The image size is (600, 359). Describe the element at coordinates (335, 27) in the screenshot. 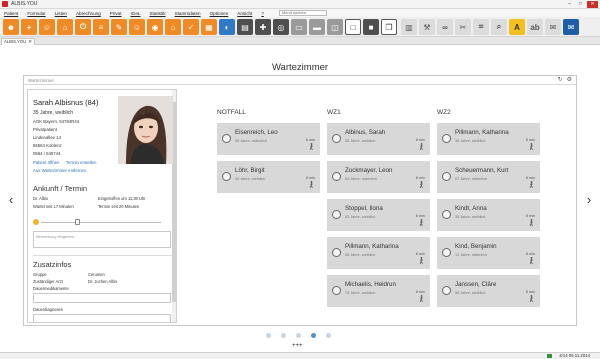

I see `box-icon: ◫` at that location.